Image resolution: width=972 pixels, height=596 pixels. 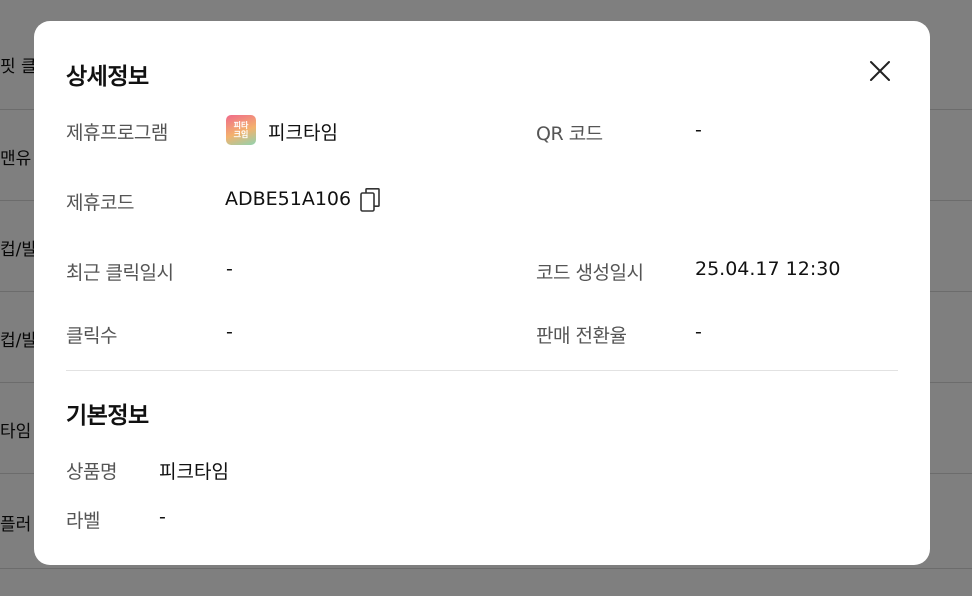 What do you see at coordinates (194, 472) in the screenshot?
I see `product-value: 피크타임` at bounding box center [194, 472].